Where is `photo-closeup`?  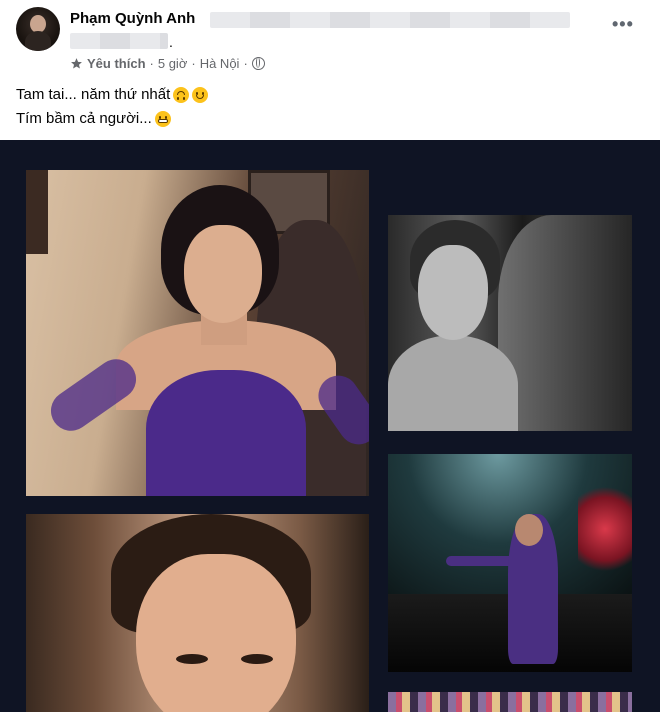 photo-closeup is located at coordinates (197, 613).